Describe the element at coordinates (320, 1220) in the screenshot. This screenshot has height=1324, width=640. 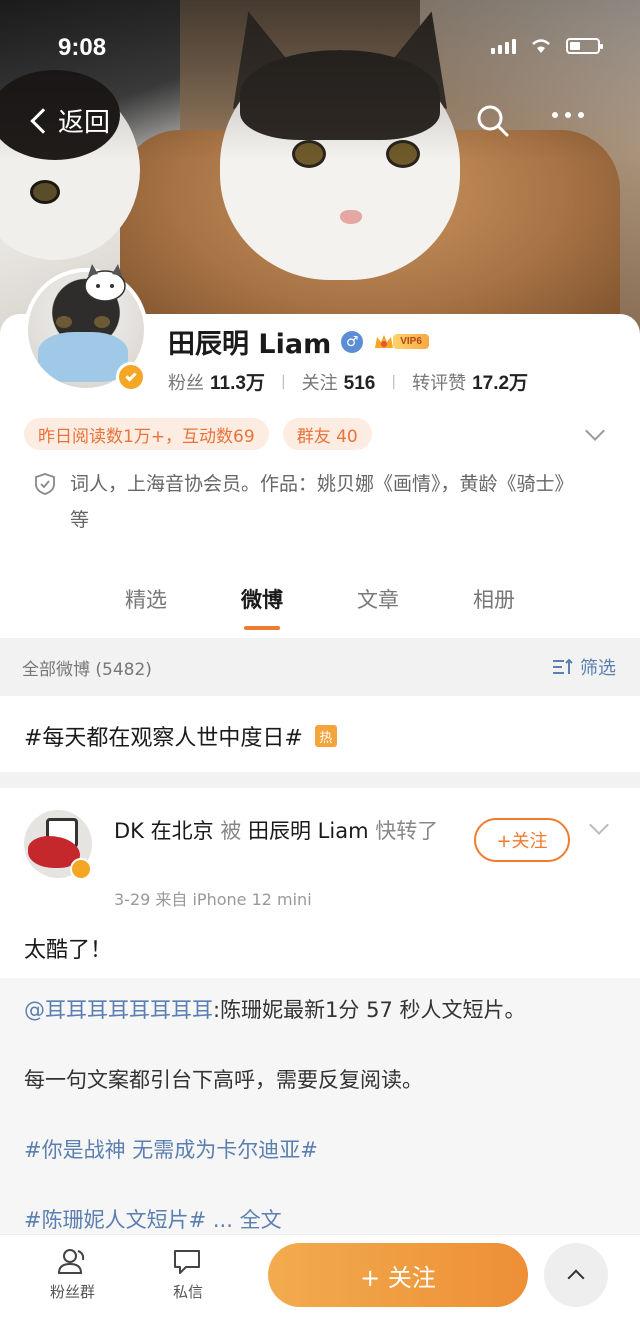
I see `repost-tag-2: #陈珊妮人文短片# ... 全文` at that location.